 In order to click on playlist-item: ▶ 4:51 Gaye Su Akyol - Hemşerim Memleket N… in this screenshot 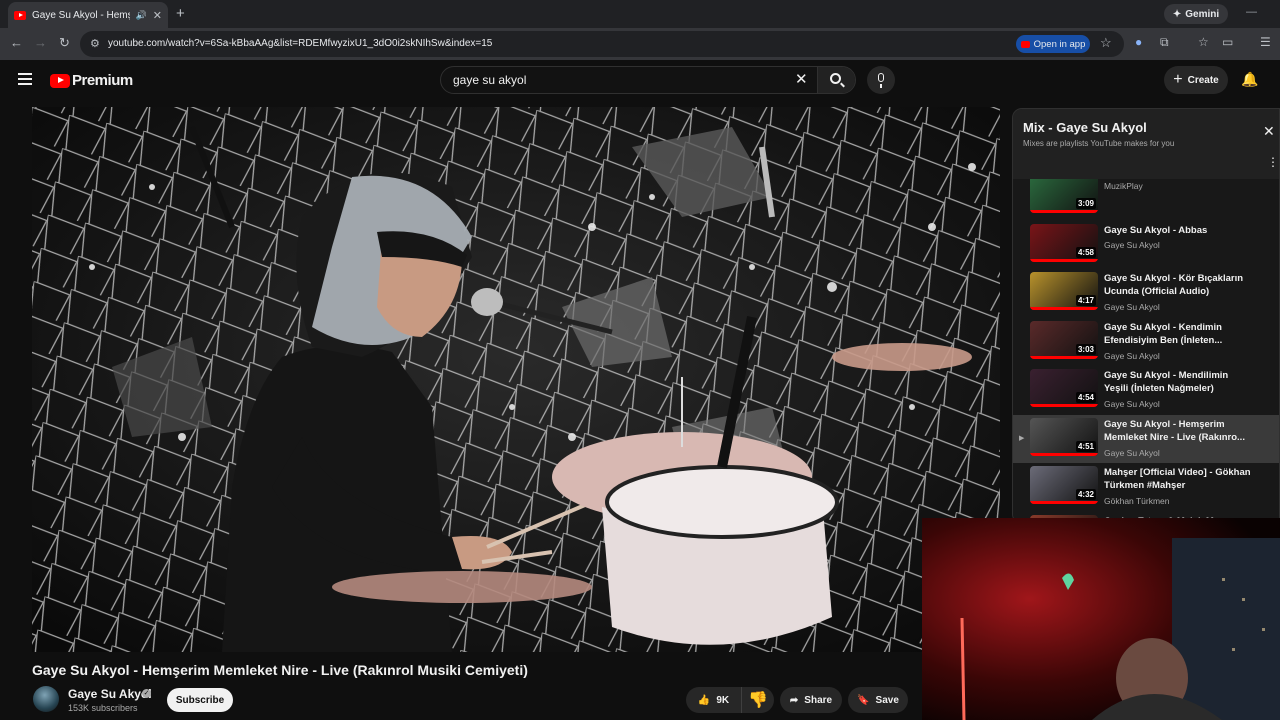, I will do `click(1146, 438)`.